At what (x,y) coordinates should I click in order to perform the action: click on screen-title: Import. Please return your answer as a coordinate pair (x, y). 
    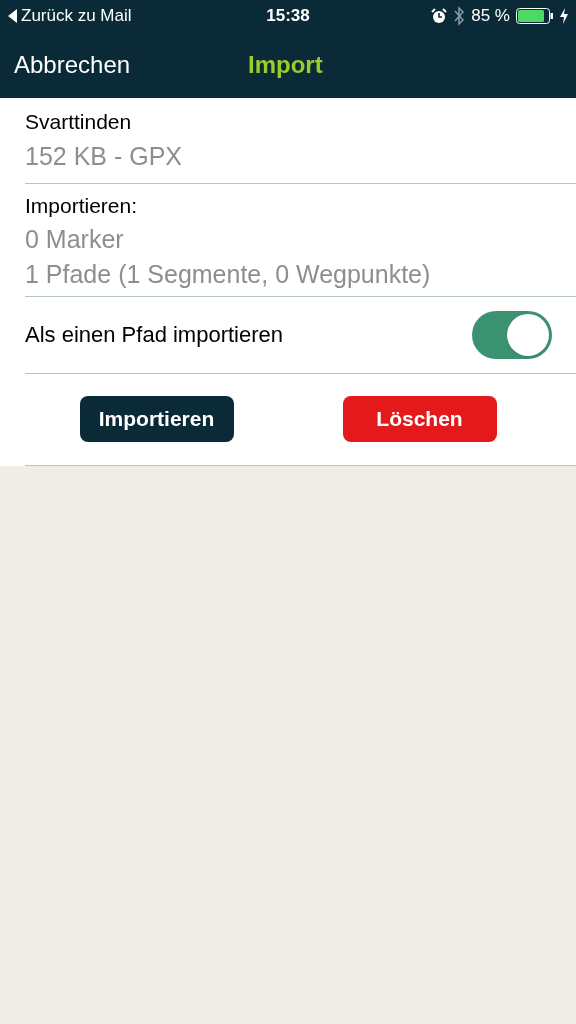
    Looking at the image, I should click on (285, 65).